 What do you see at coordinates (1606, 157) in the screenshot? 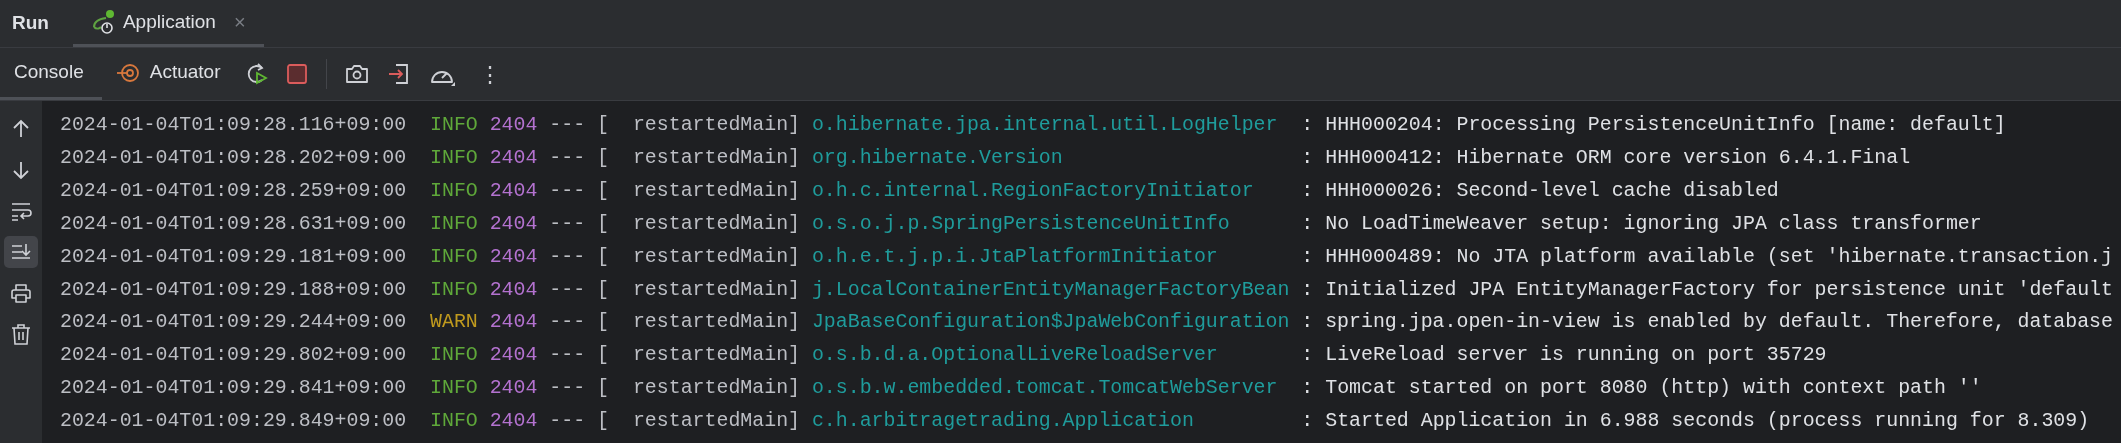
I see `log-message: : HHH000412: Hibernate ORM core version 6.4.1.Final` at bounding box center [1606, 157].